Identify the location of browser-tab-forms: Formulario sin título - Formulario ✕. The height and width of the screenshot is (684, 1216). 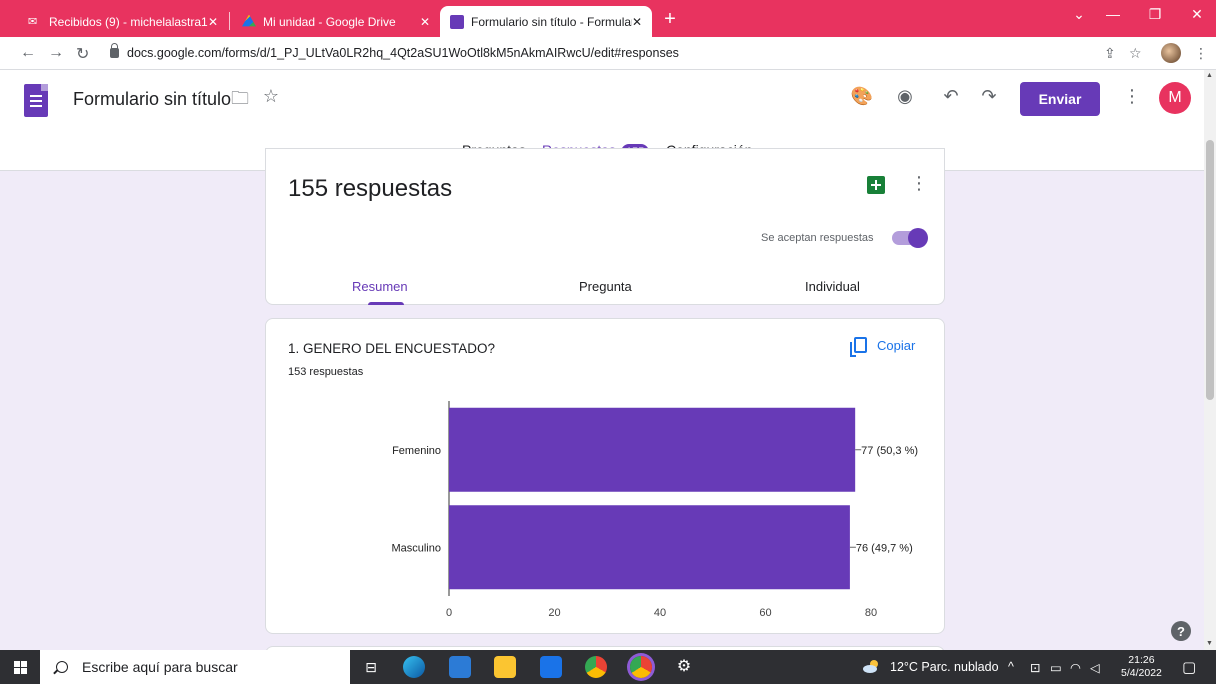
(546, 21).